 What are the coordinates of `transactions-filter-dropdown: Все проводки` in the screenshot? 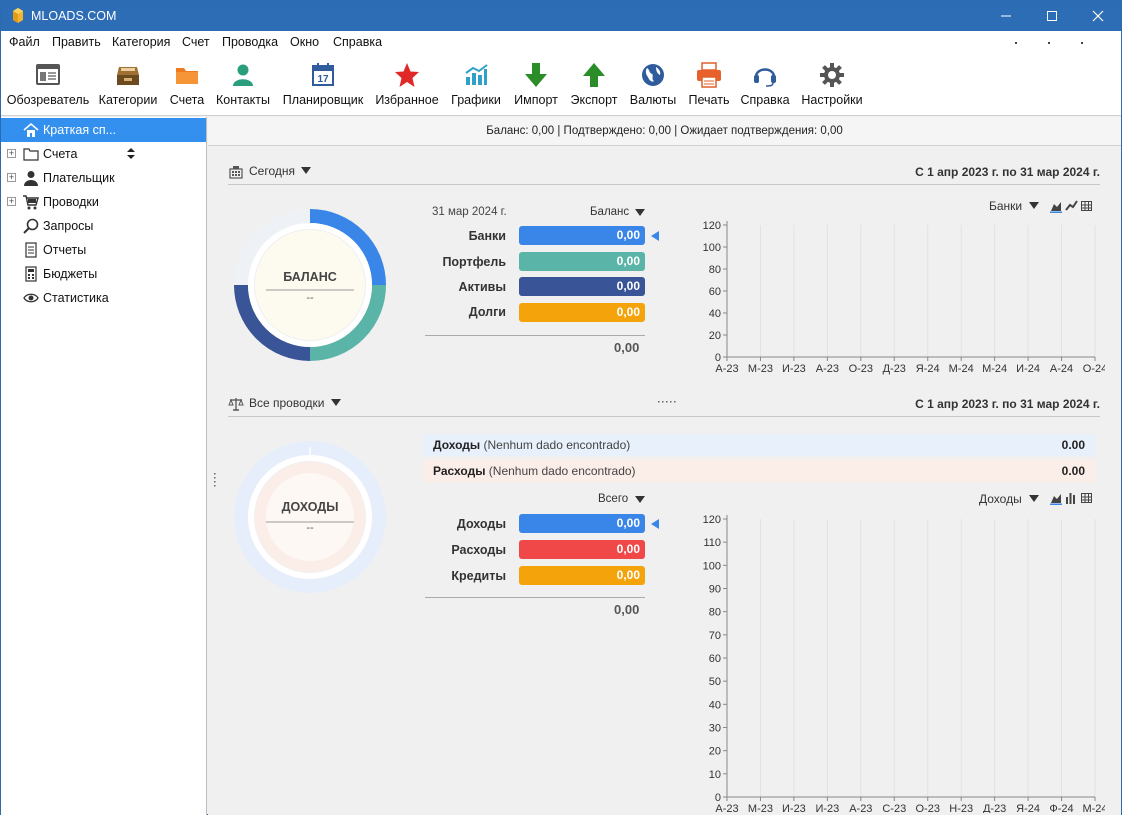 It's located at (286, 403).